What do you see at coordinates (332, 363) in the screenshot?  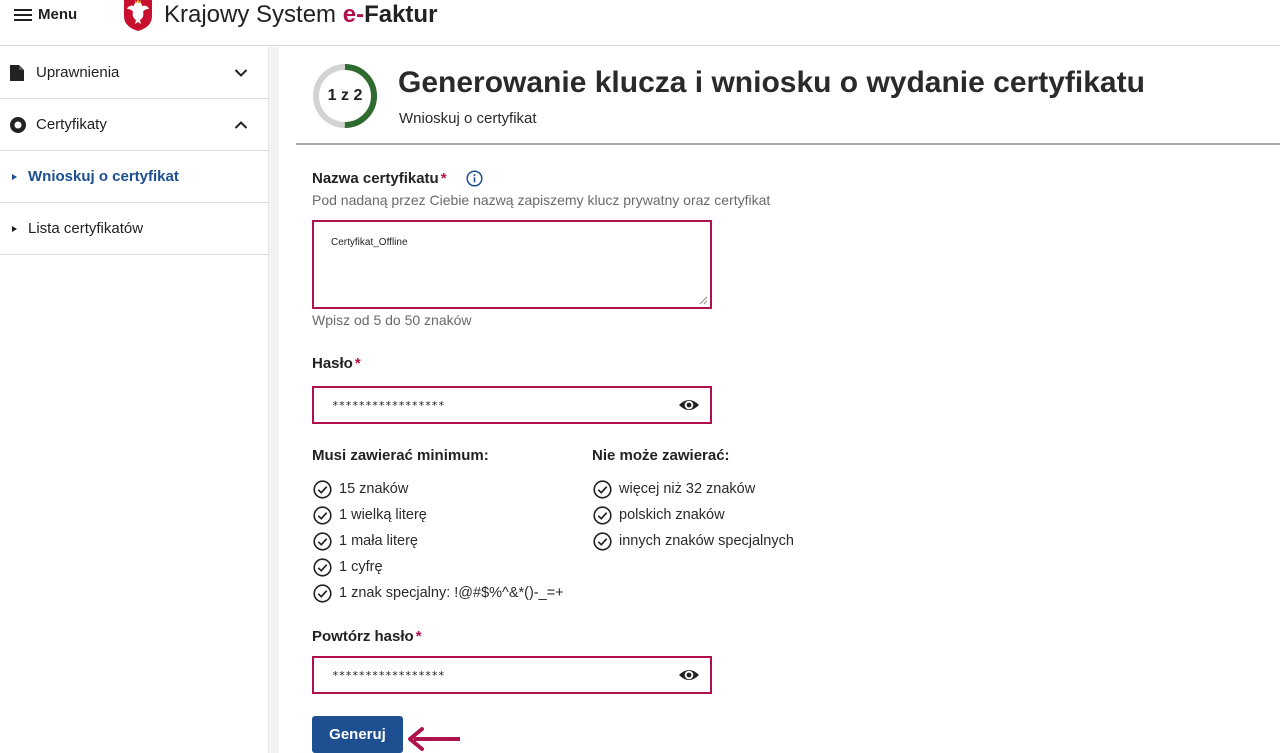 I see `label-text: Hasło` at bounding box center [332, 363].